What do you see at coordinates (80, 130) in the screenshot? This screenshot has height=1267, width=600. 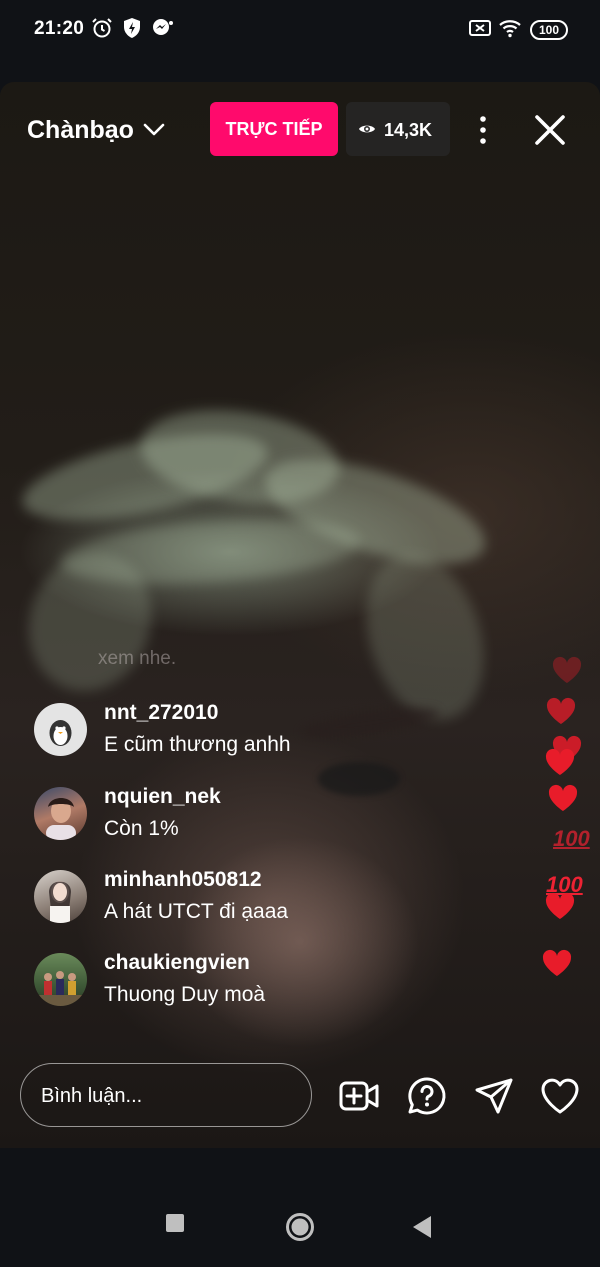 I see `channel-name: Chànbạo` at bounding box center [80, 130].